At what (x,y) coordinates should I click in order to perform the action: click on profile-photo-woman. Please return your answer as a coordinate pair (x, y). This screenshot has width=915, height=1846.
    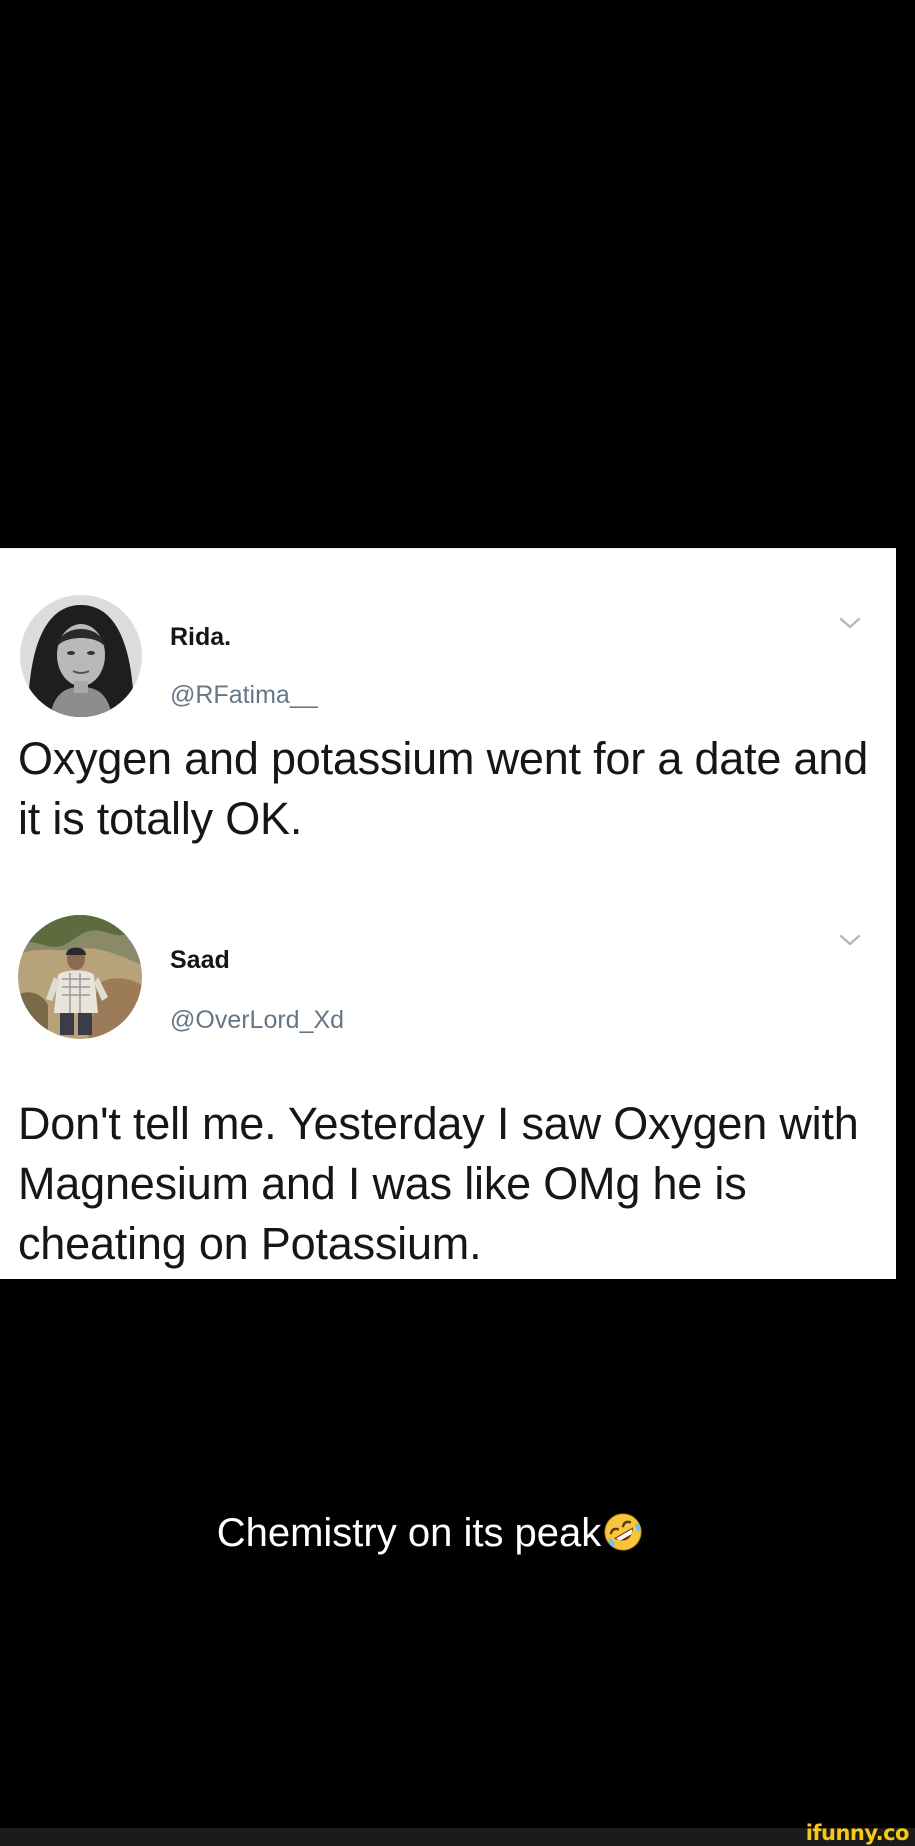
    Looking at the image, I should click on (81, 656).